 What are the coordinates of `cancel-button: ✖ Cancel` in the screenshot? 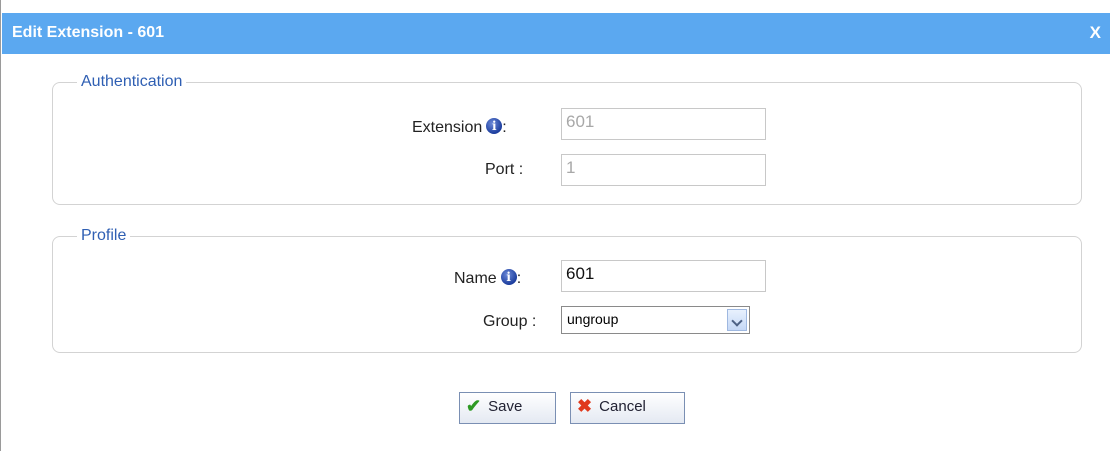 It's located at (627, 408).